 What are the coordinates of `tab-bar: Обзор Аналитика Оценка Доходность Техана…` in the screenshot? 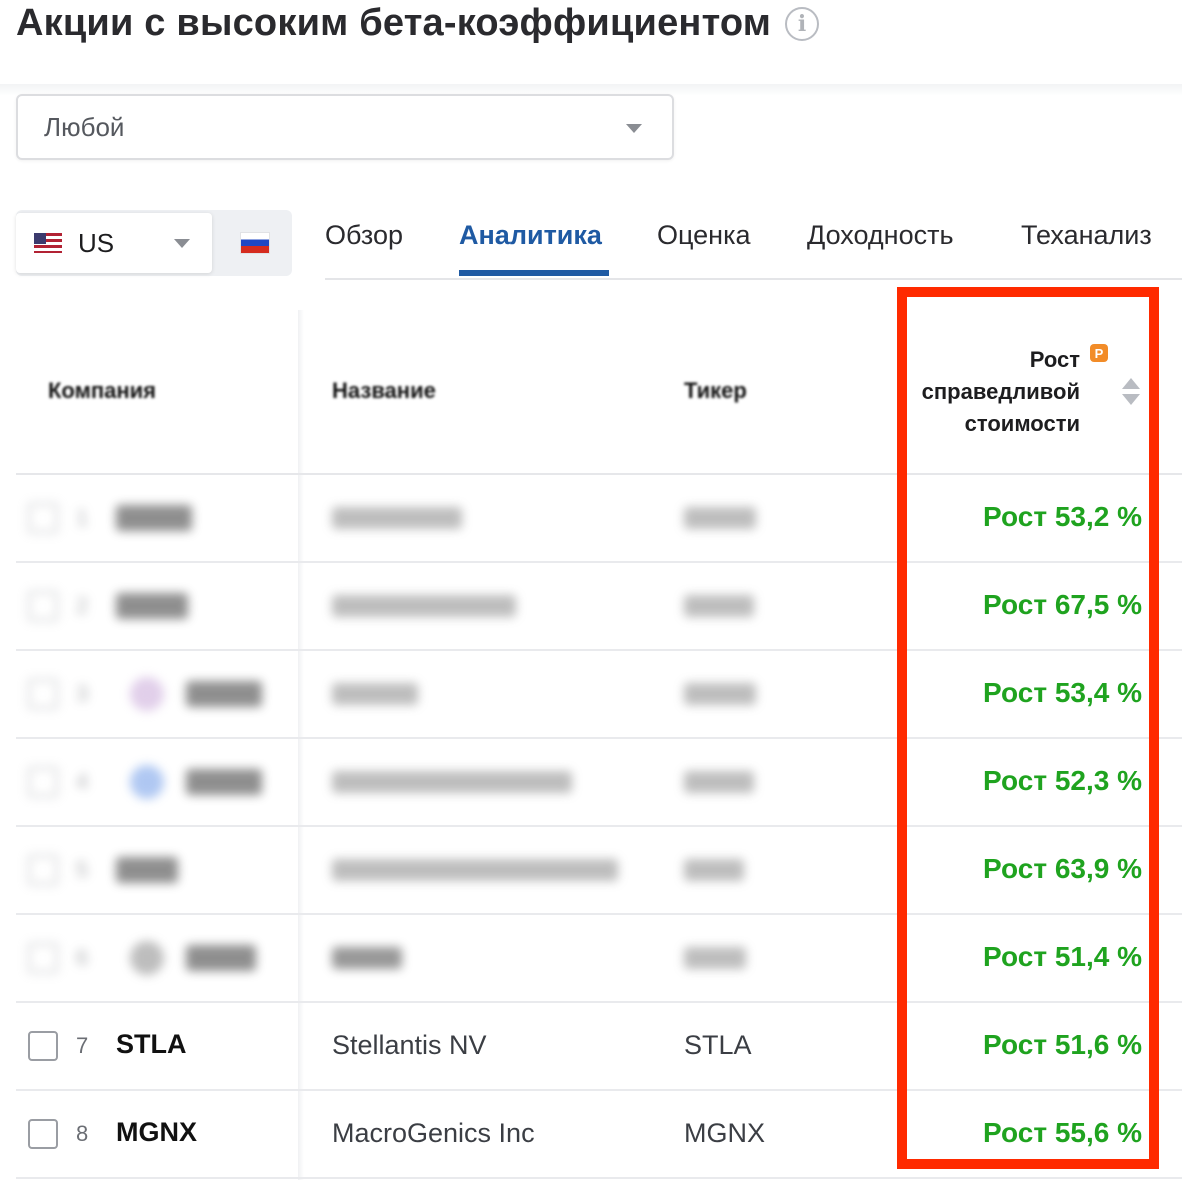 It's located at (753, 246).